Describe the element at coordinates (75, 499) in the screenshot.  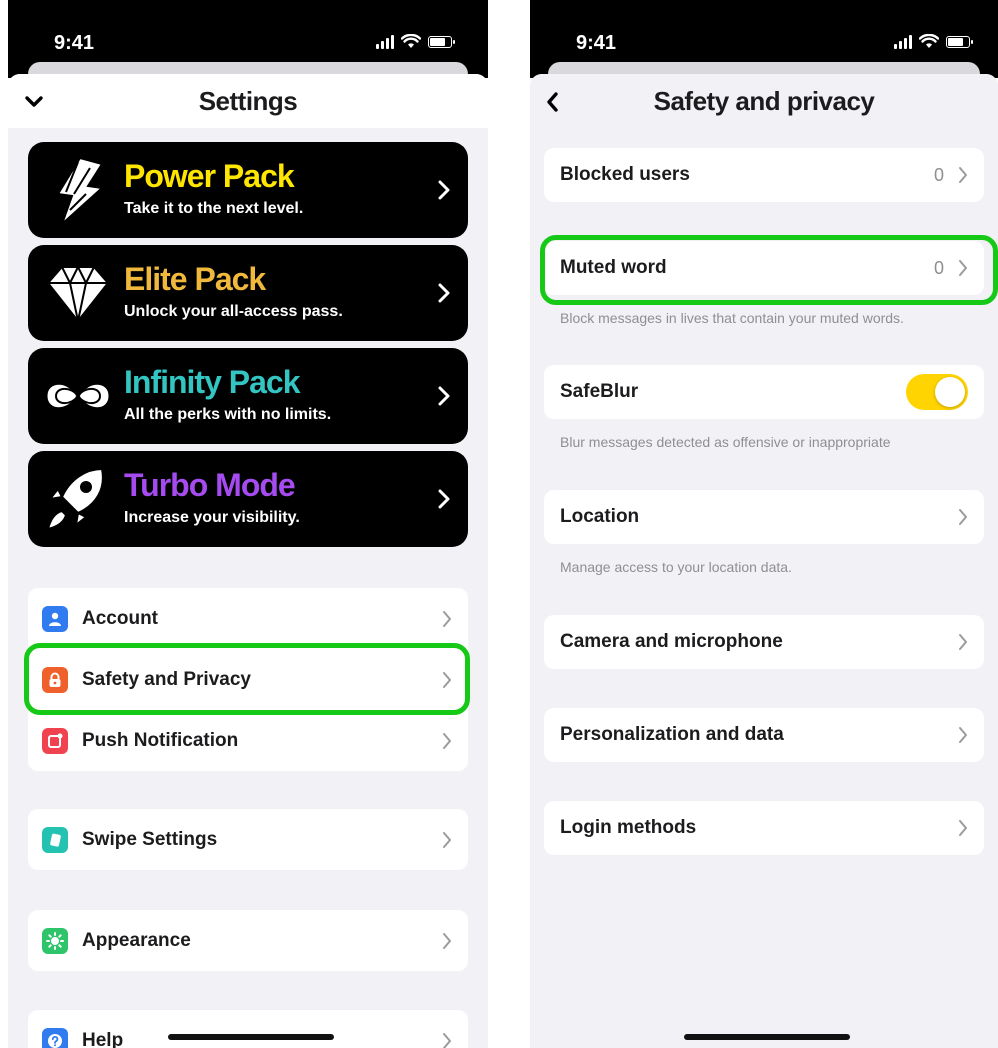
I see `rocket-icon` at that location.